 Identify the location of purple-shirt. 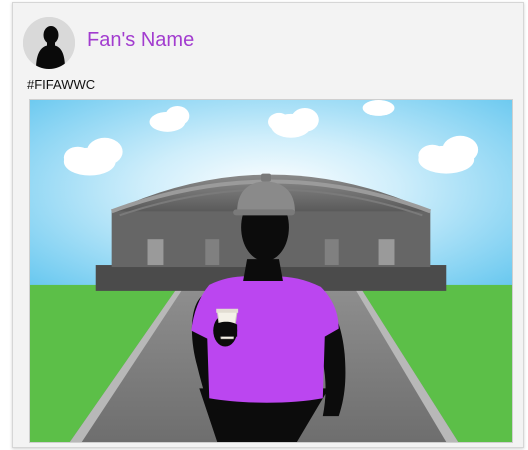
(265, 339).